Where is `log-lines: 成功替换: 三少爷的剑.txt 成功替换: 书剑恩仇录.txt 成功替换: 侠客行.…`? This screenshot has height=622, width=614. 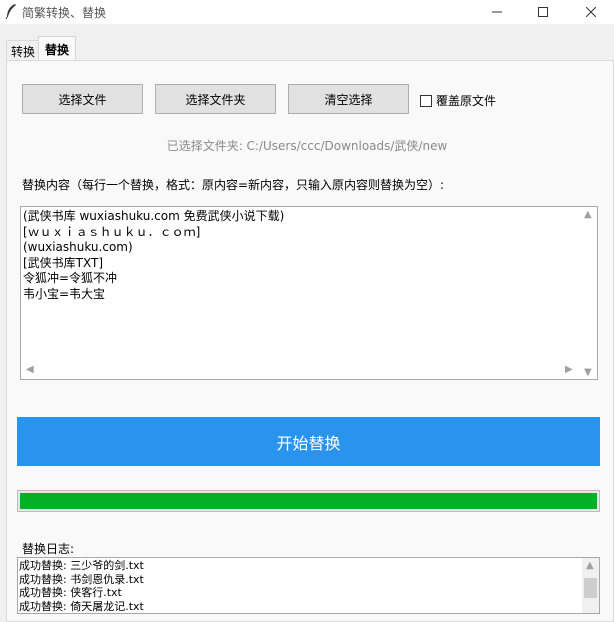
log-lines: 成功替换: 三少爷的剑.txt 成功替换: 书剑恩仇录.txt 成功替换: 侠客行.… is located at coordinates (81, 586).